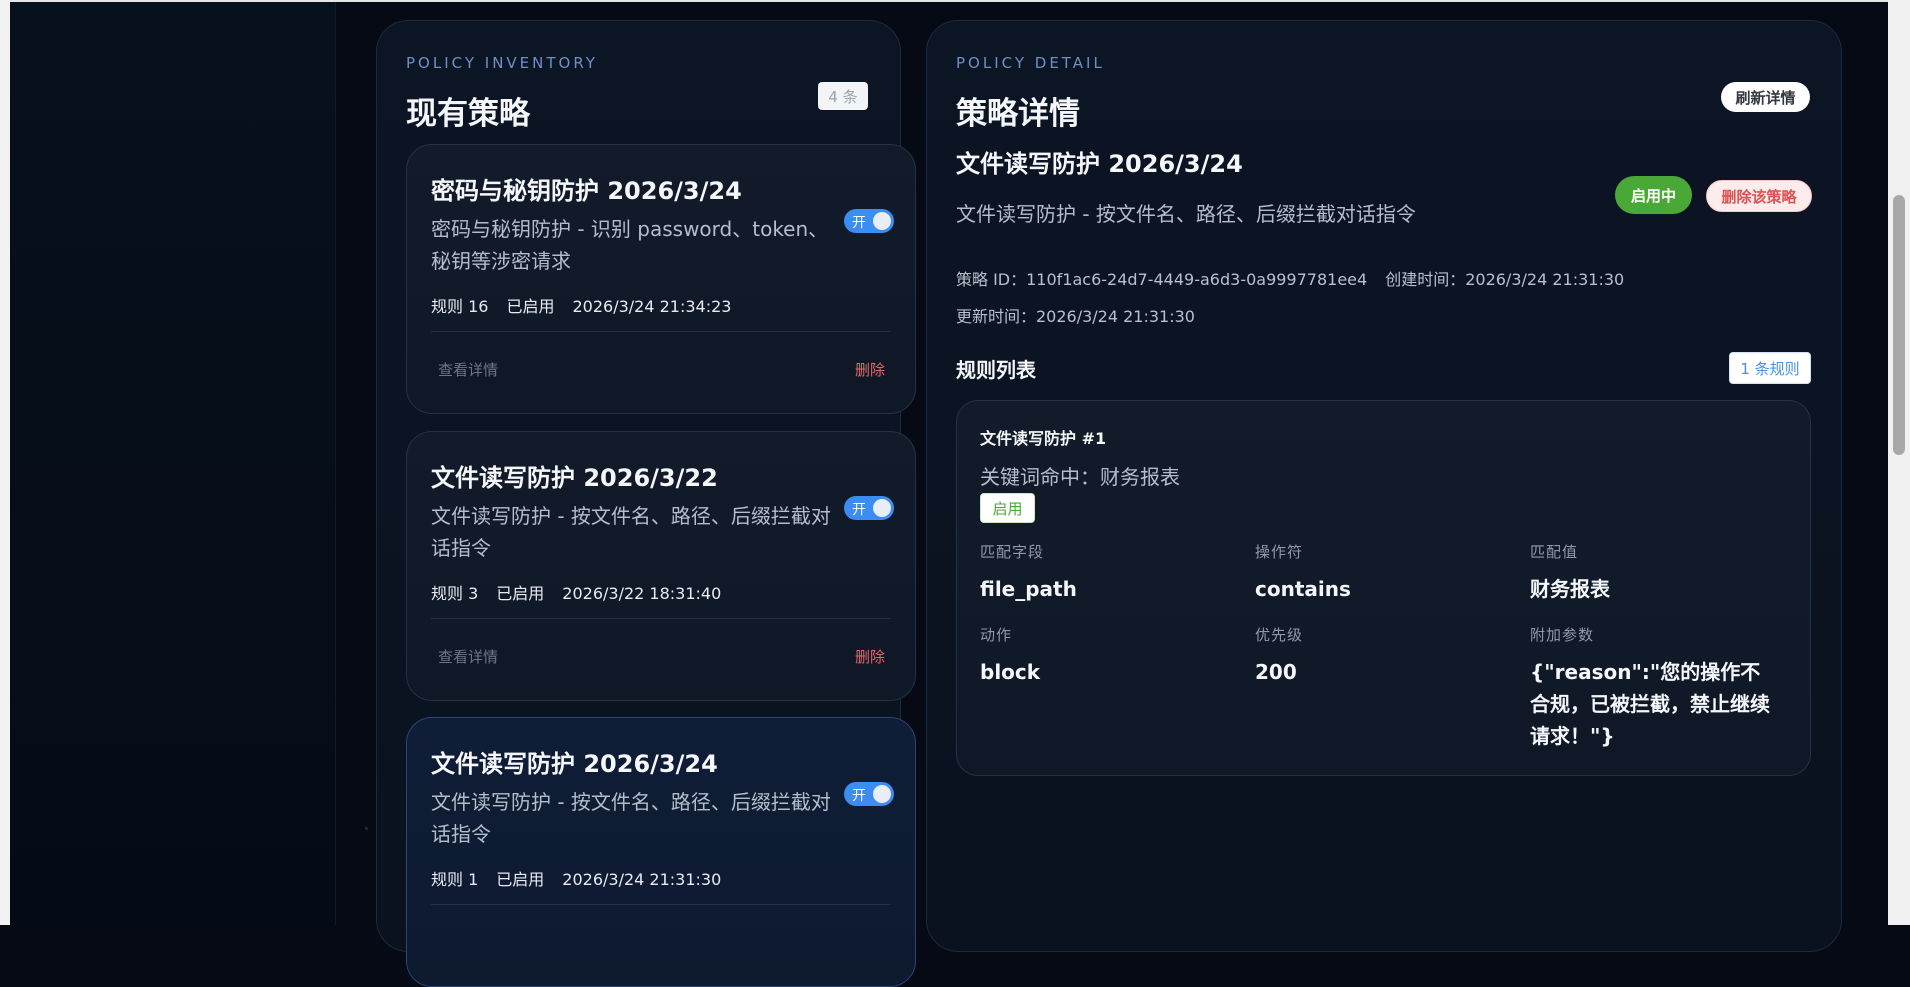 The width and height of the screenshot is (1910, 987). I want to click on match-field-value: file_path, so click(1028, 589).